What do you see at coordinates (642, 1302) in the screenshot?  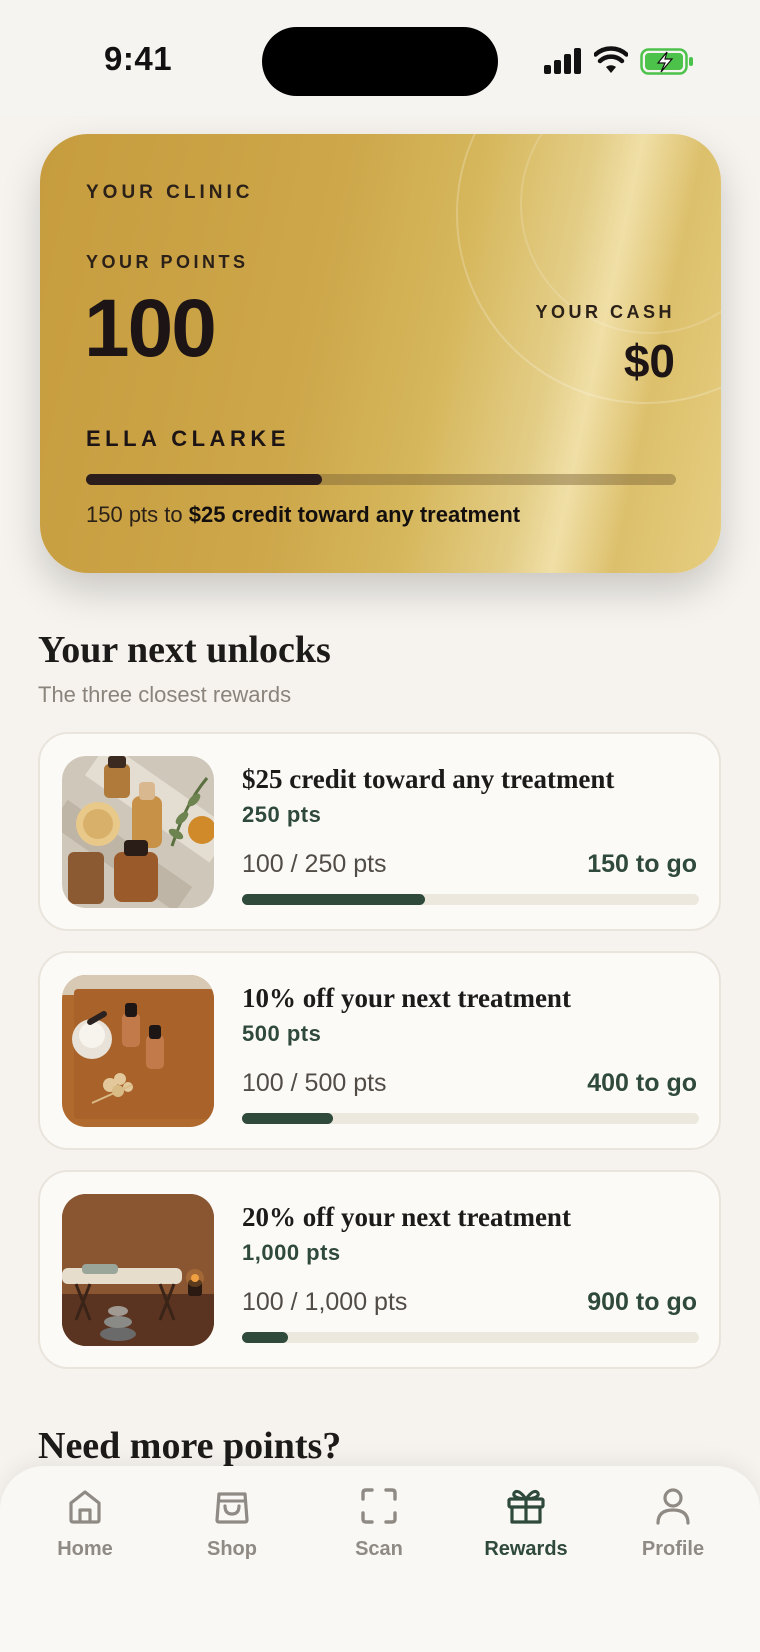 I see `reward-points-to-go: 900 to go` at bounding box center [642, 1302].